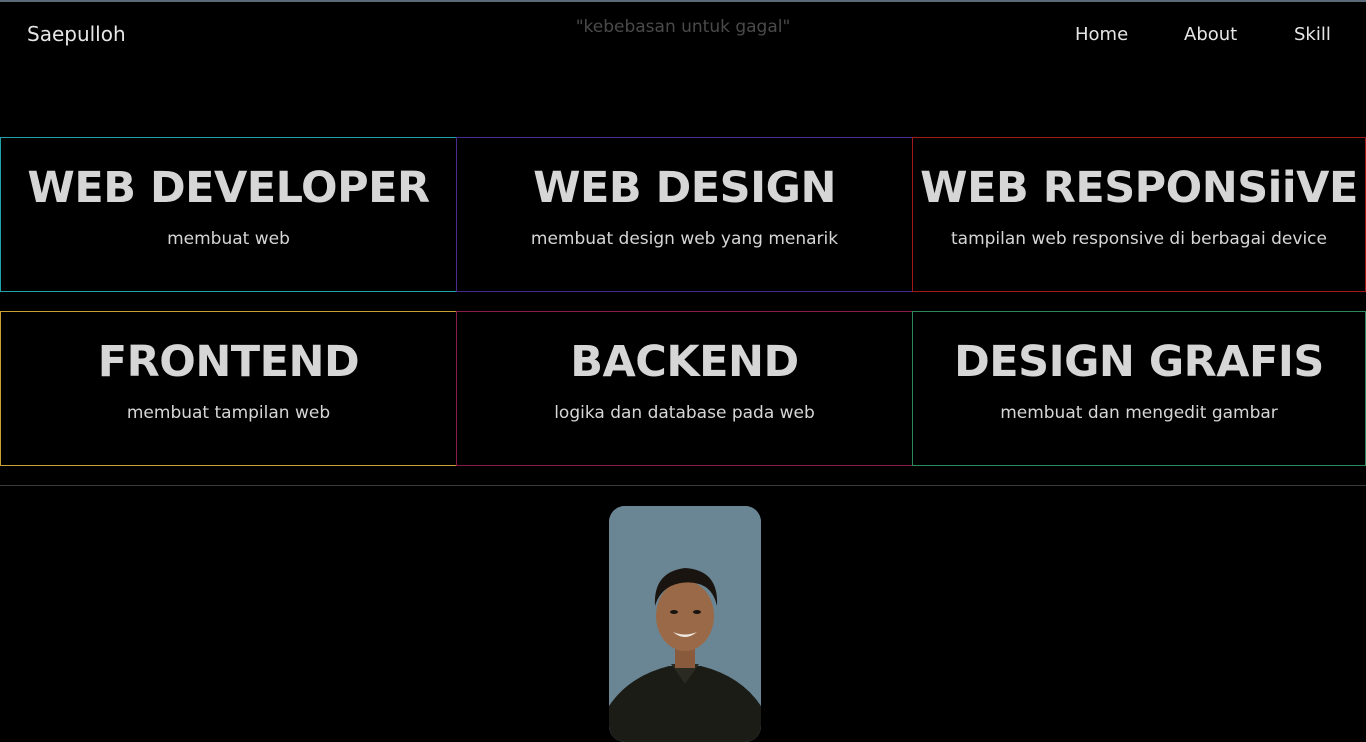  What do you see at coordinates (228, 214) in the screenshot?
I see `skill-card-web-developer: WEB DEVELOPER membuat web` at bounding box center [228, 214].